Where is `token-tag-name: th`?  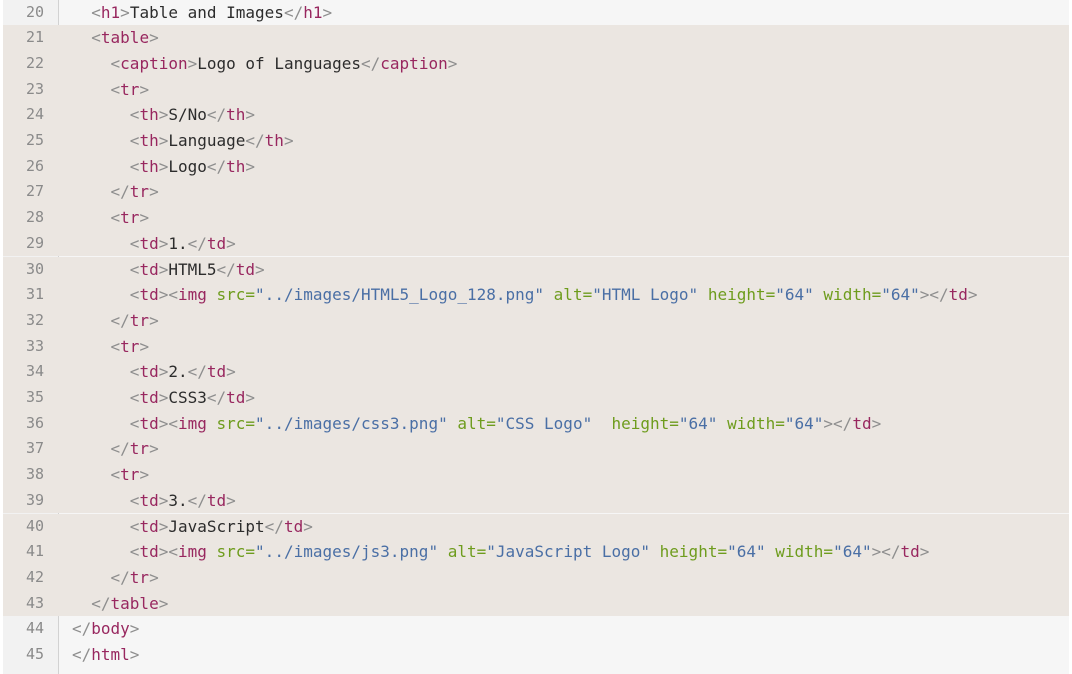 token-tag-name: th is located at coordinates (236, 115).